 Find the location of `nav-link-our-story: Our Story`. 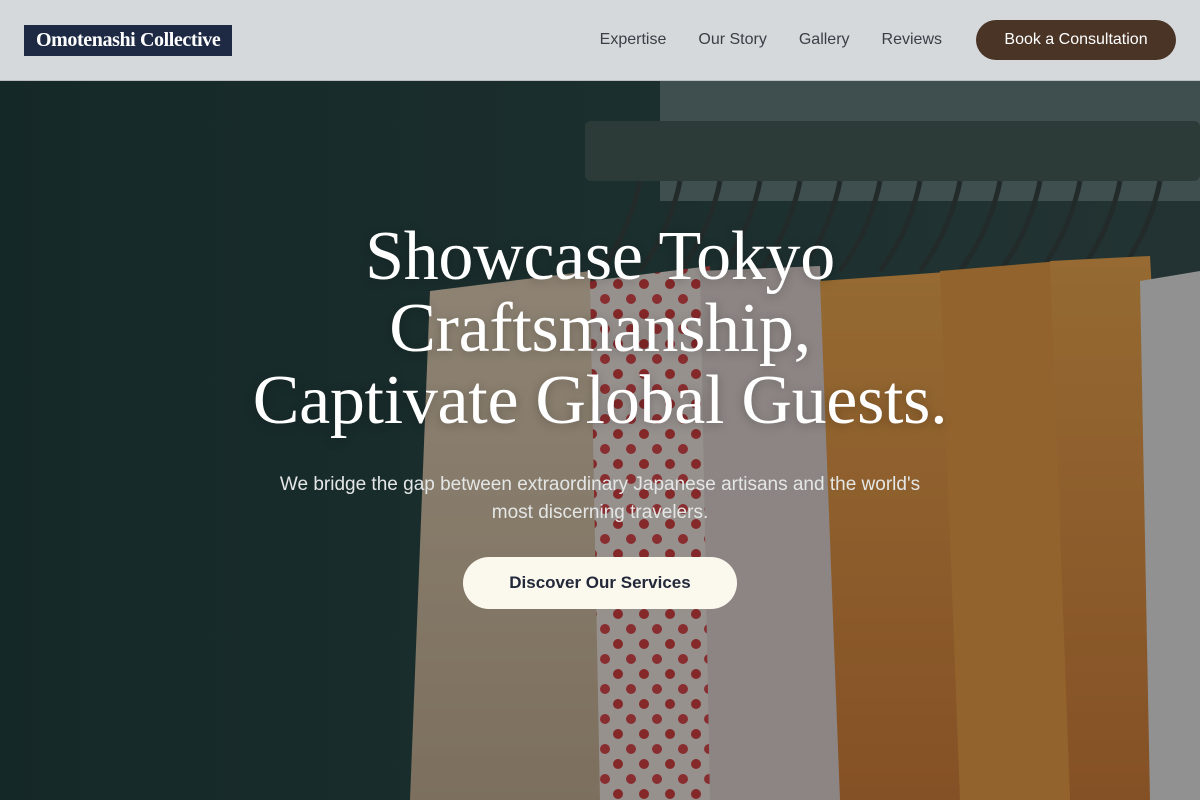

nav-link-our-story: Our Story is located at coordinates (732, 40).